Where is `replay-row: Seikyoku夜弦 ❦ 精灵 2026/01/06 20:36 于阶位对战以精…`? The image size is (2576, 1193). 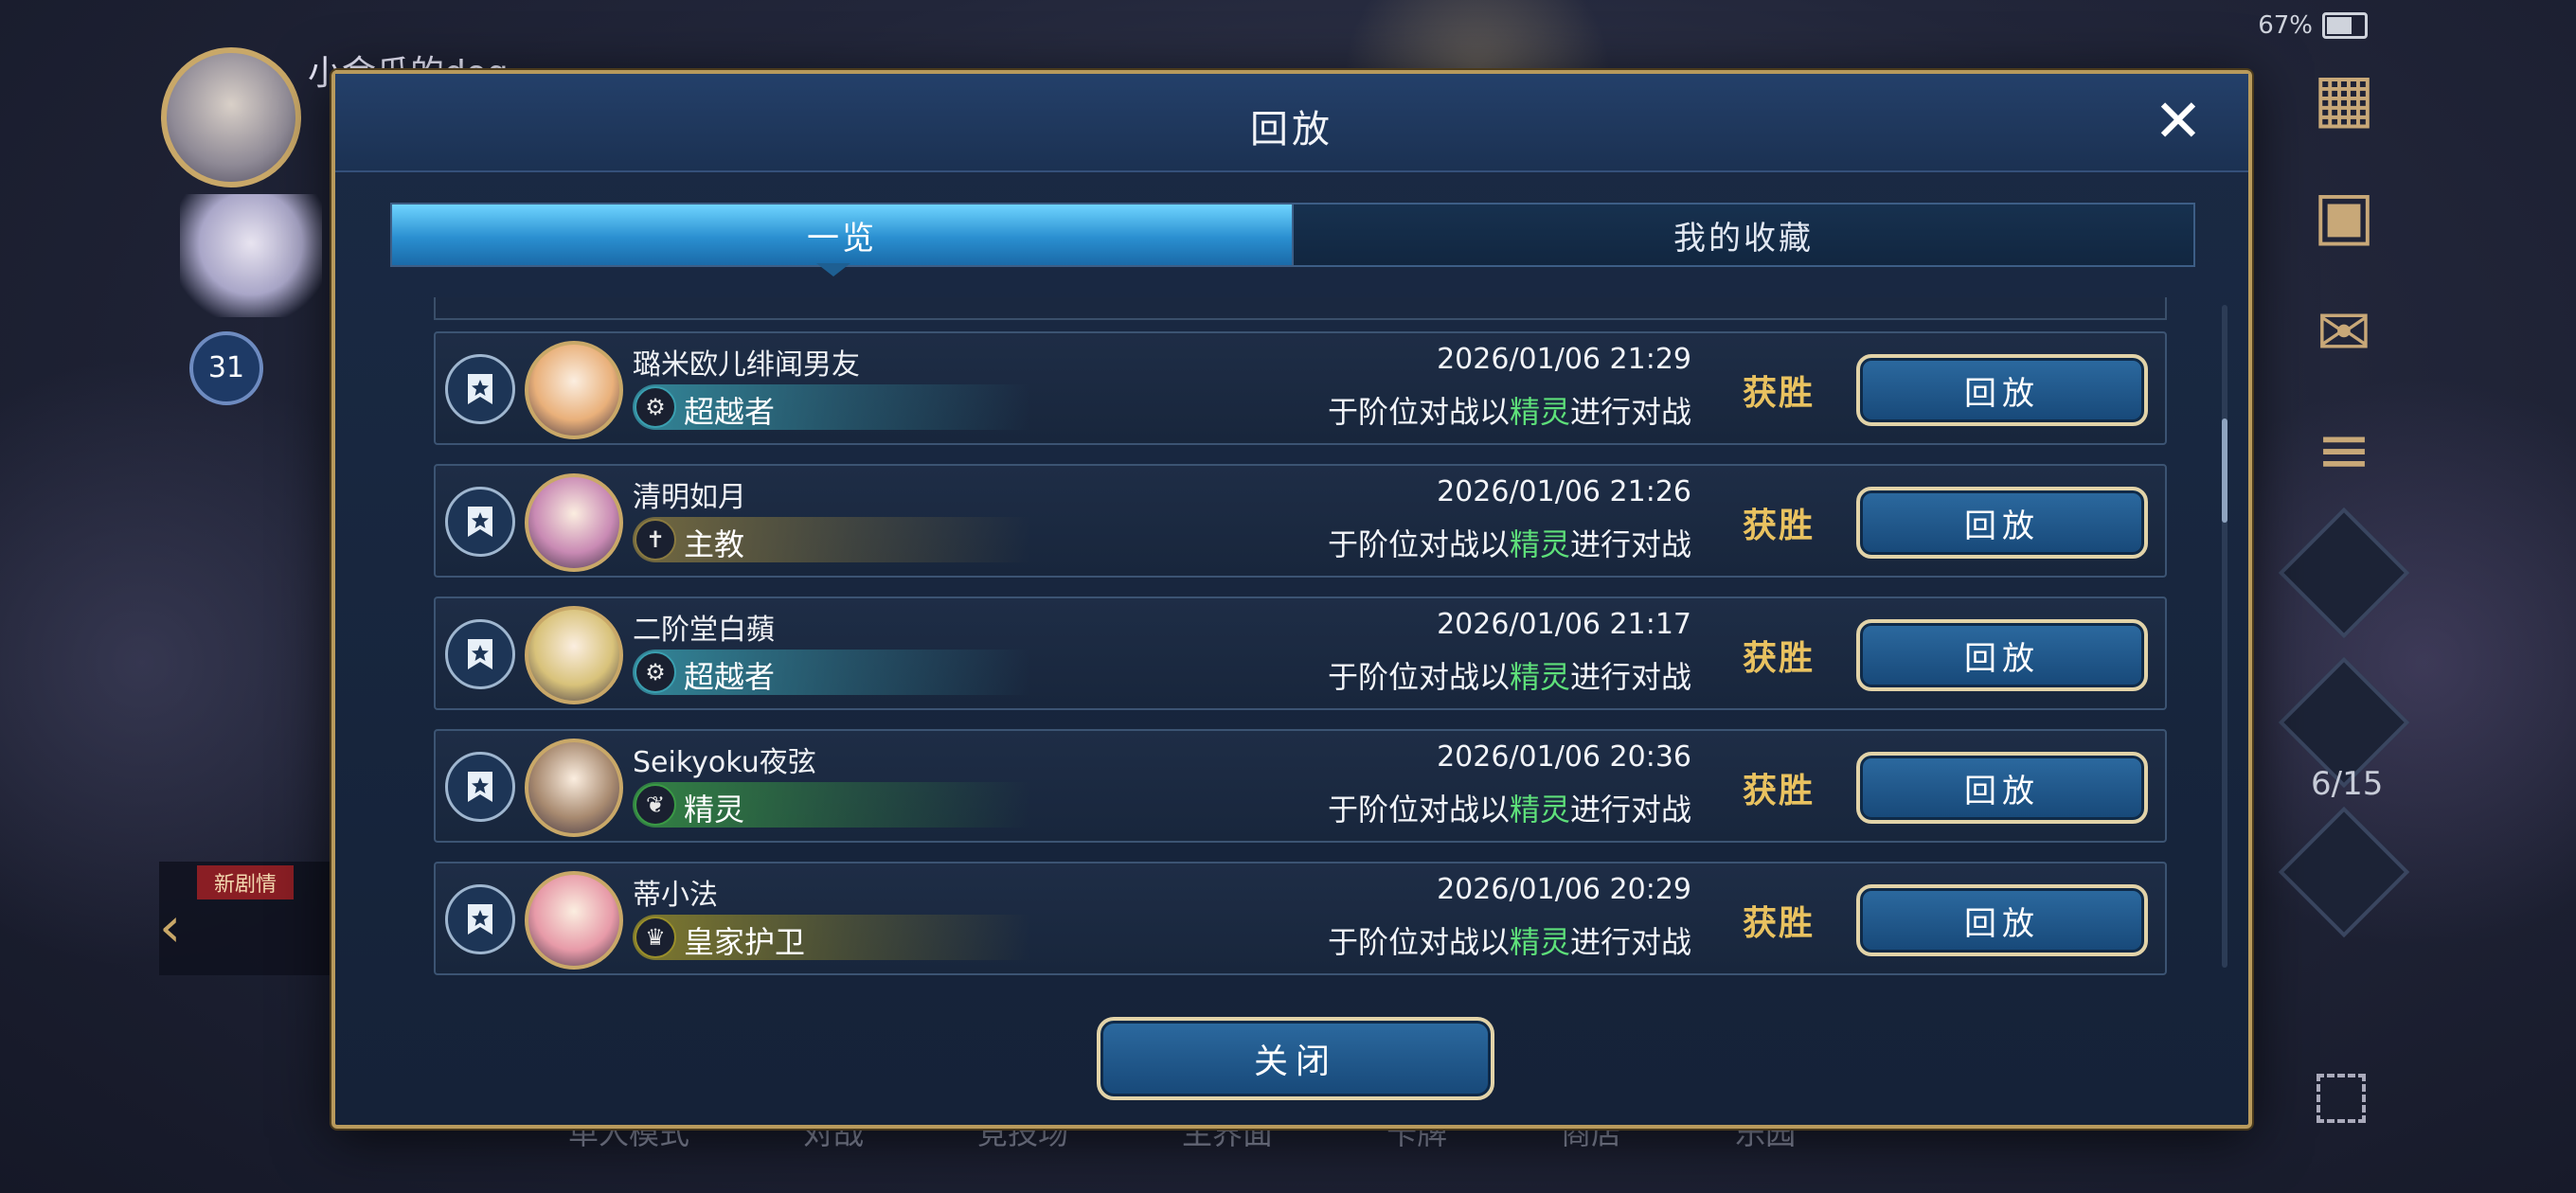 replay-row: Seikyoku夜弦 ❦ 精灵 2026/01/06 20:36 于阶位对战以精… is located at coordinates (1300, 786).